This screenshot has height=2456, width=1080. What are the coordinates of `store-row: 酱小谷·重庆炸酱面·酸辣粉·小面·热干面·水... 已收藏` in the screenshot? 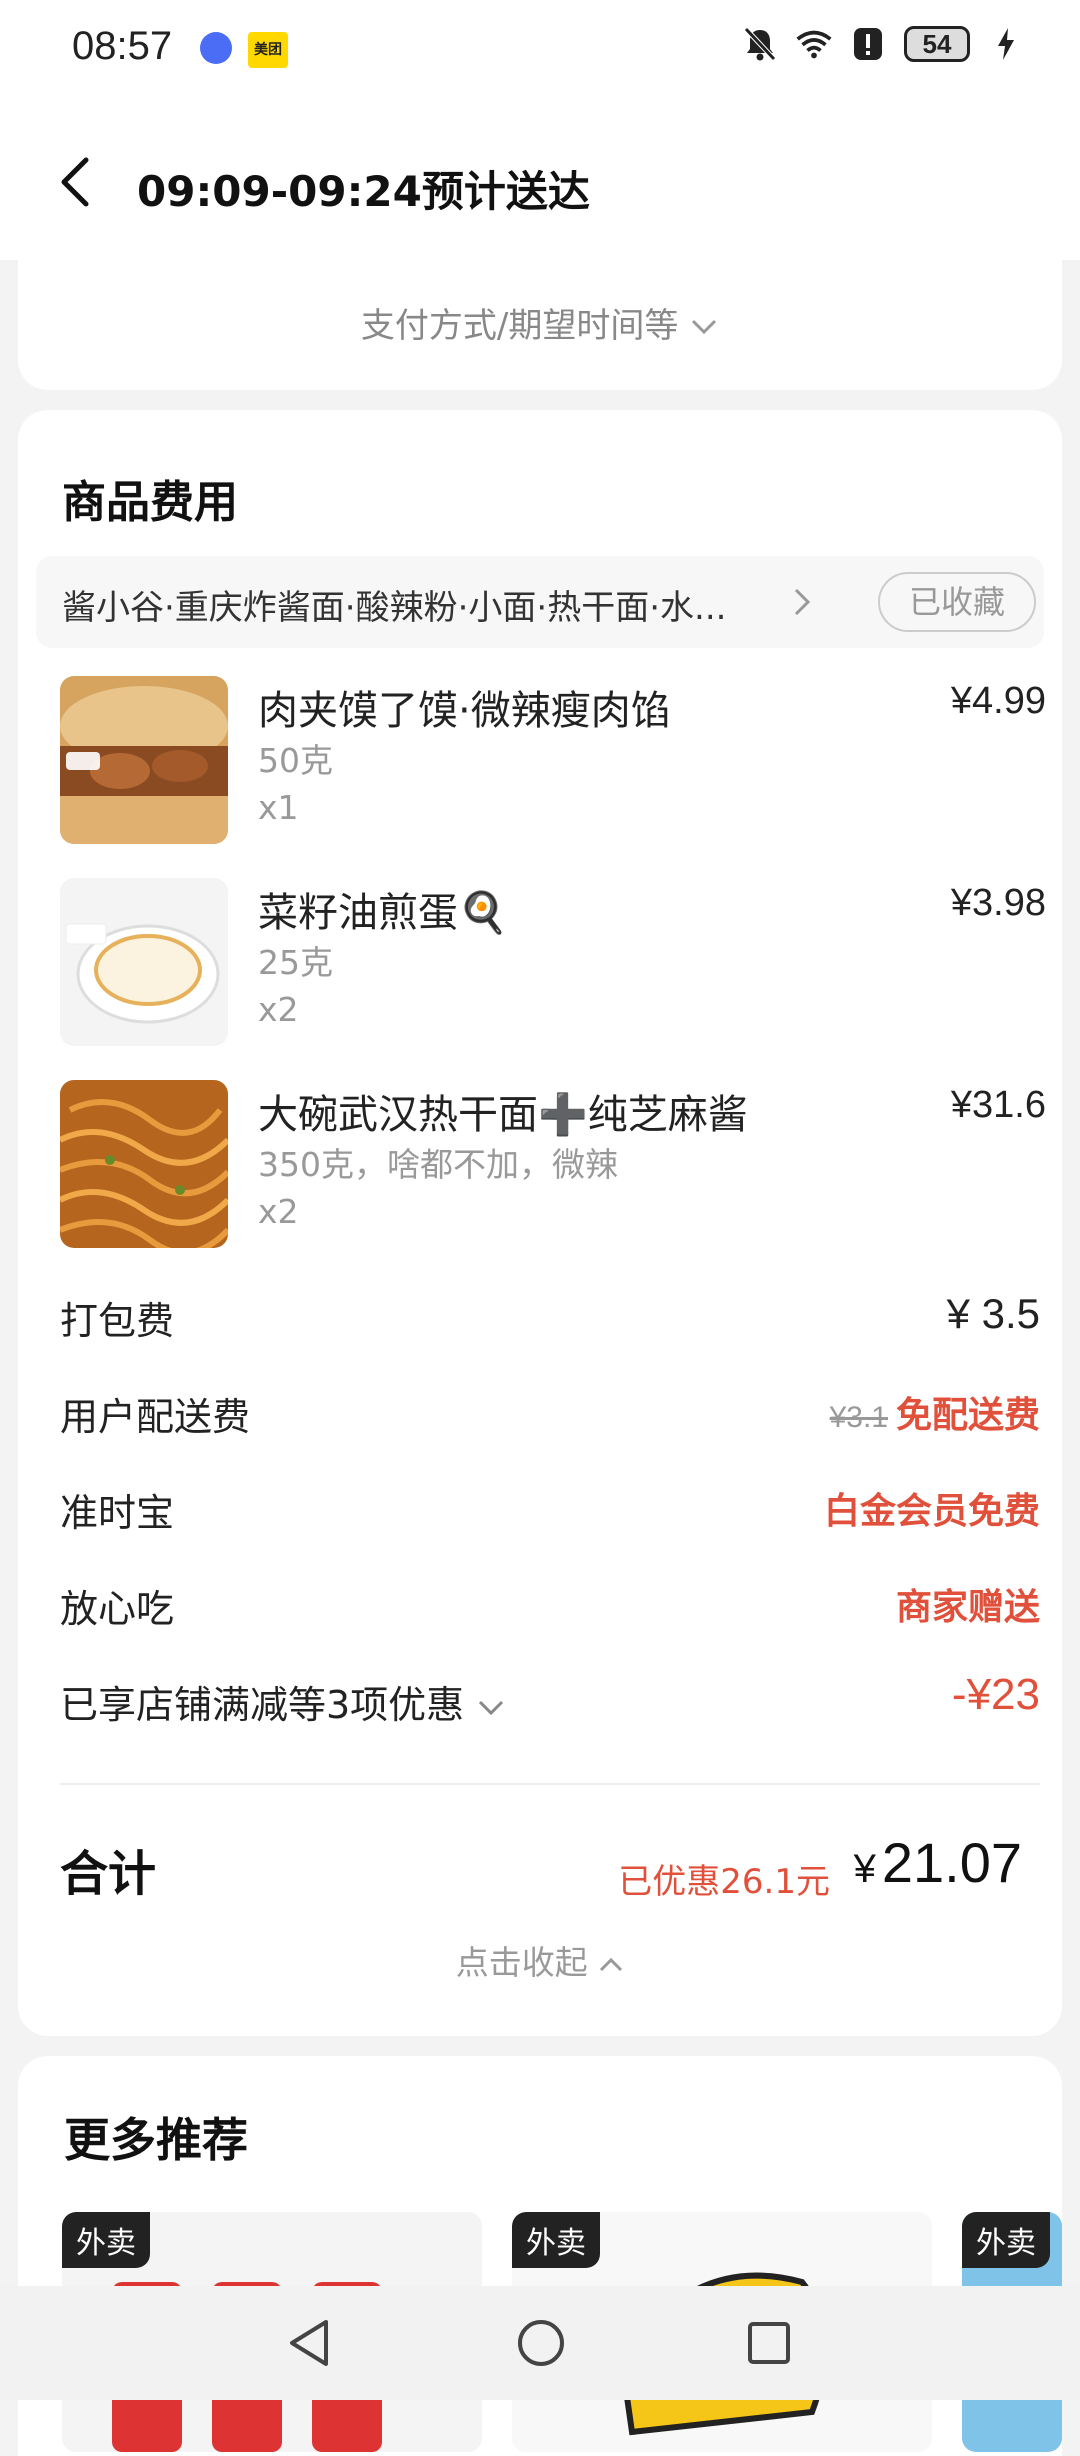 It's located at (540, 602).